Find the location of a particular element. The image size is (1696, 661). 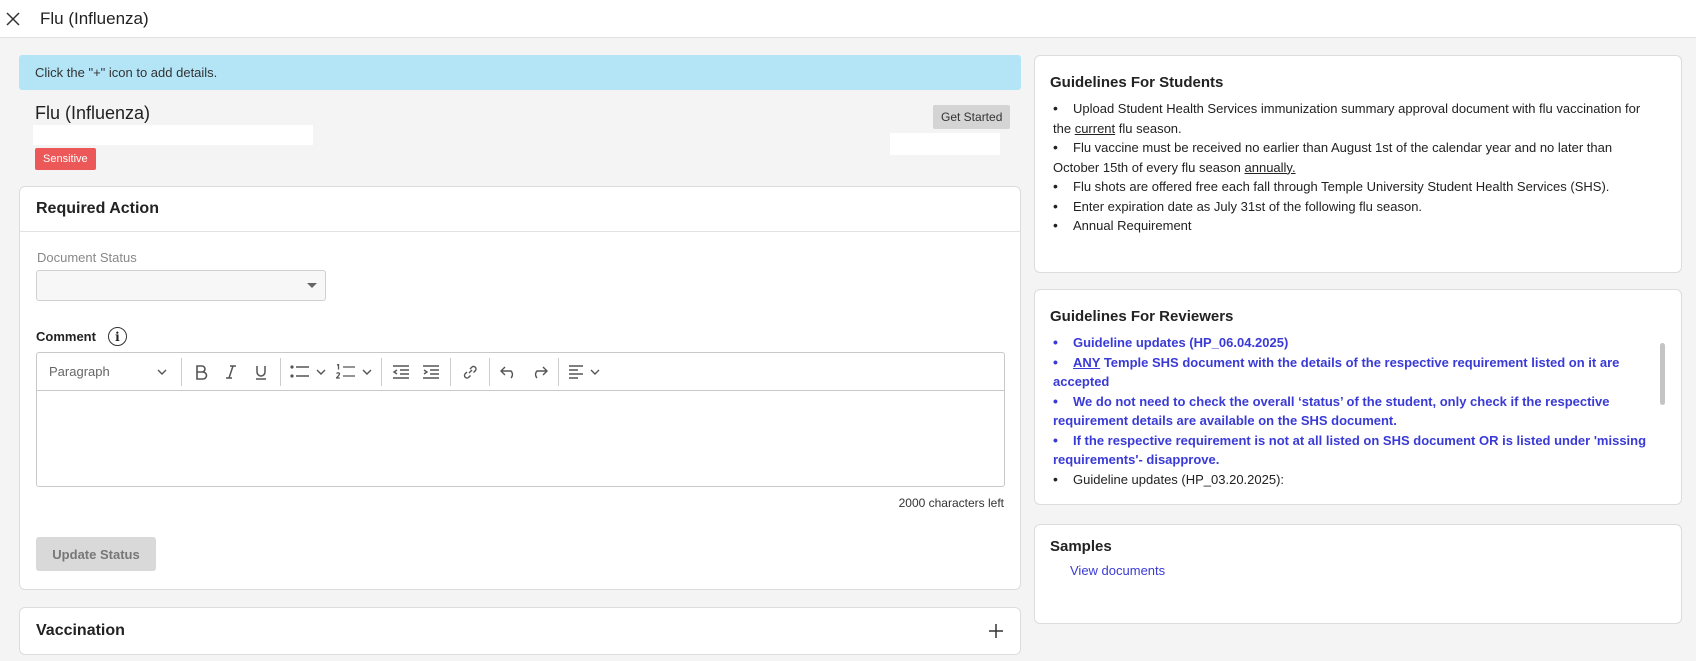

paragraph-style-label: Paragraph is located at coordinates (79, 371).